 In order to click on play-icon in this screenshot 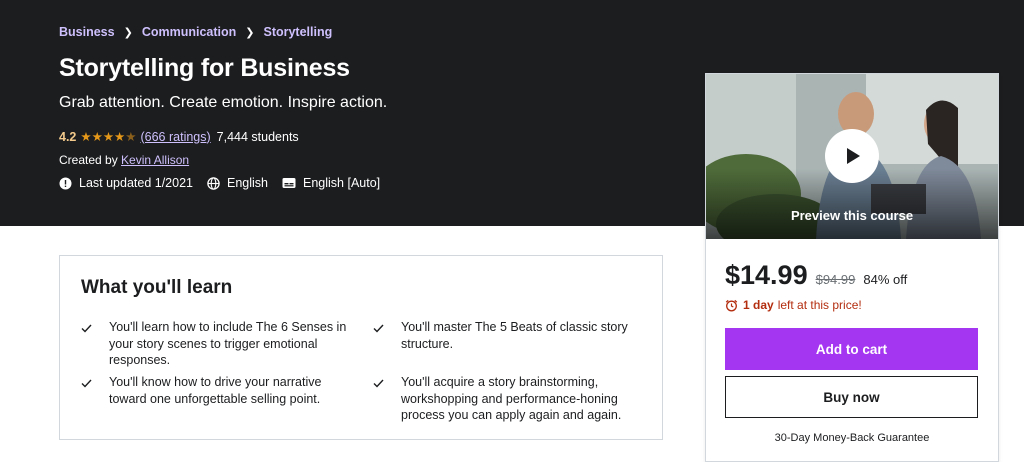, I will do `click(853, 156)`.